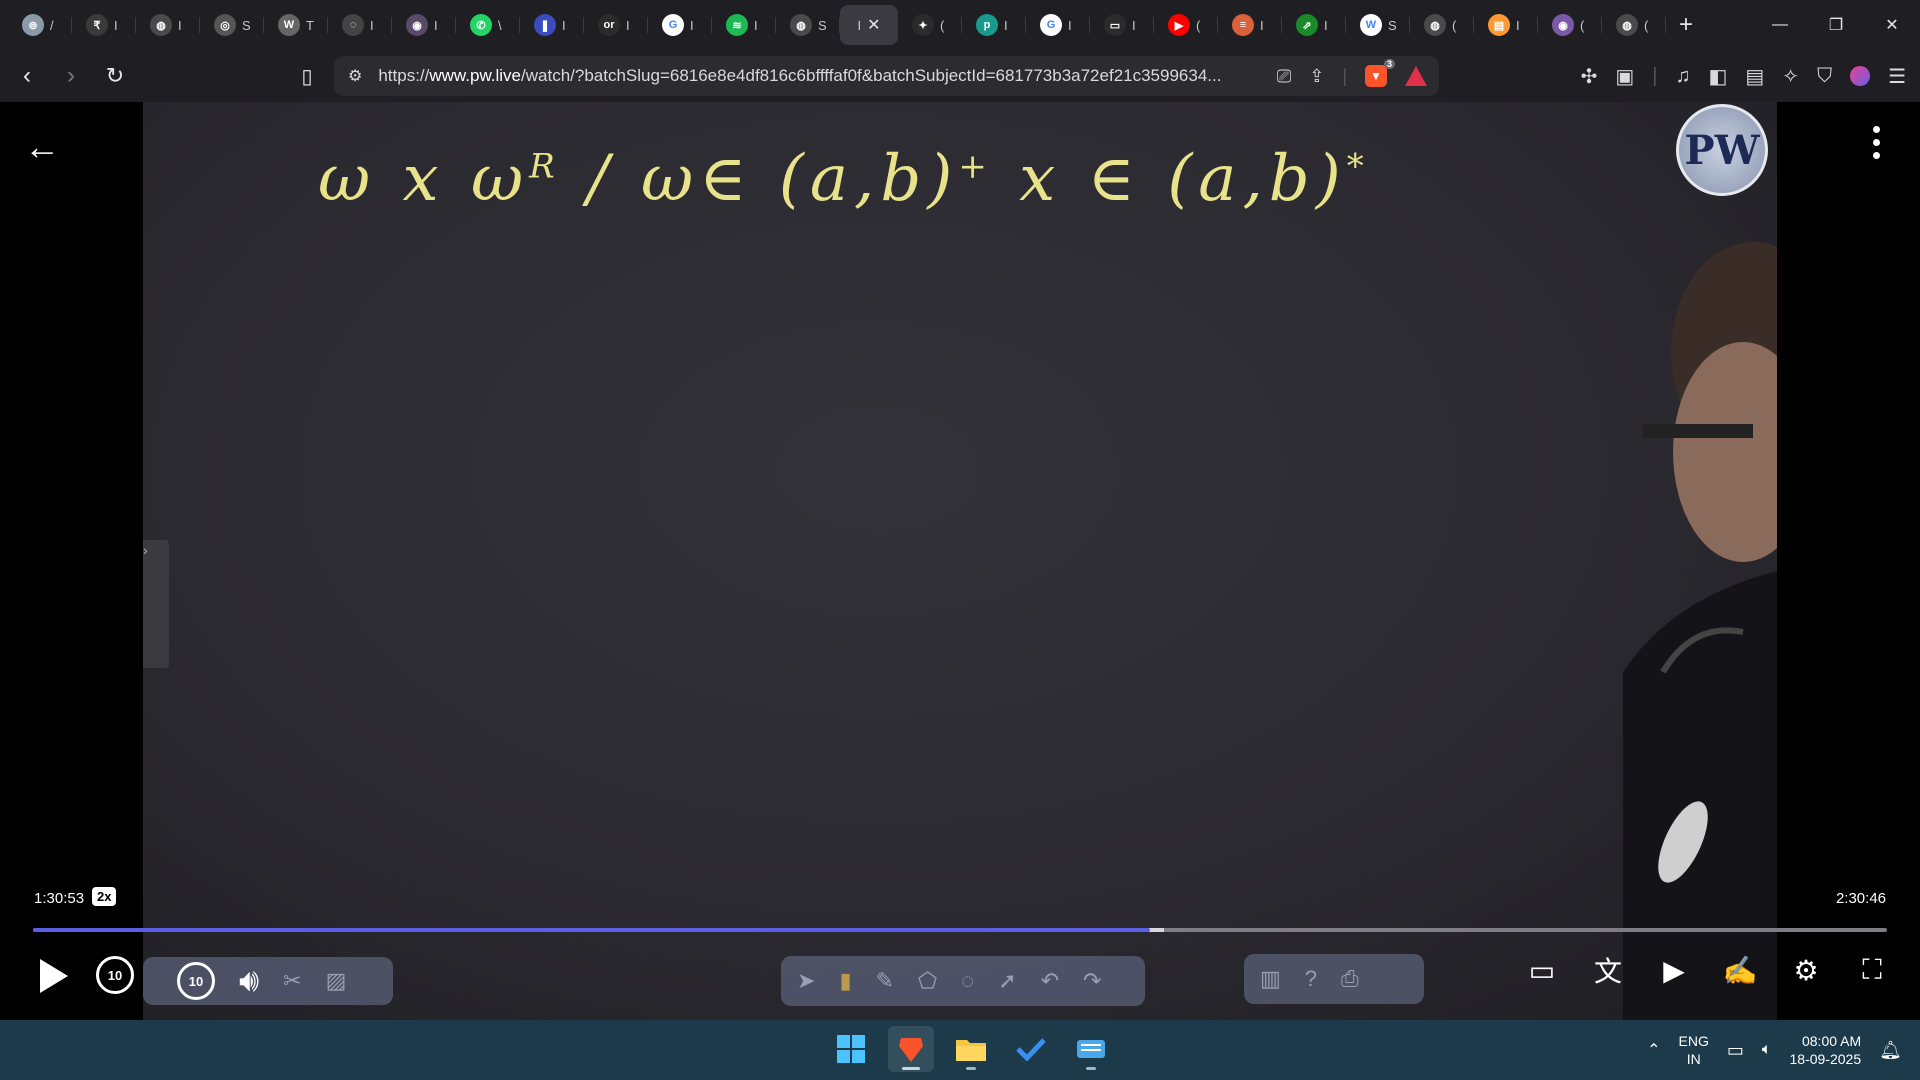 The image size is (1920, 1080). What do you see at coordinates (1674, 970) in the screenshot?
I see `mini-player-icon: ▶︎` at bounding box center [1674, 970].